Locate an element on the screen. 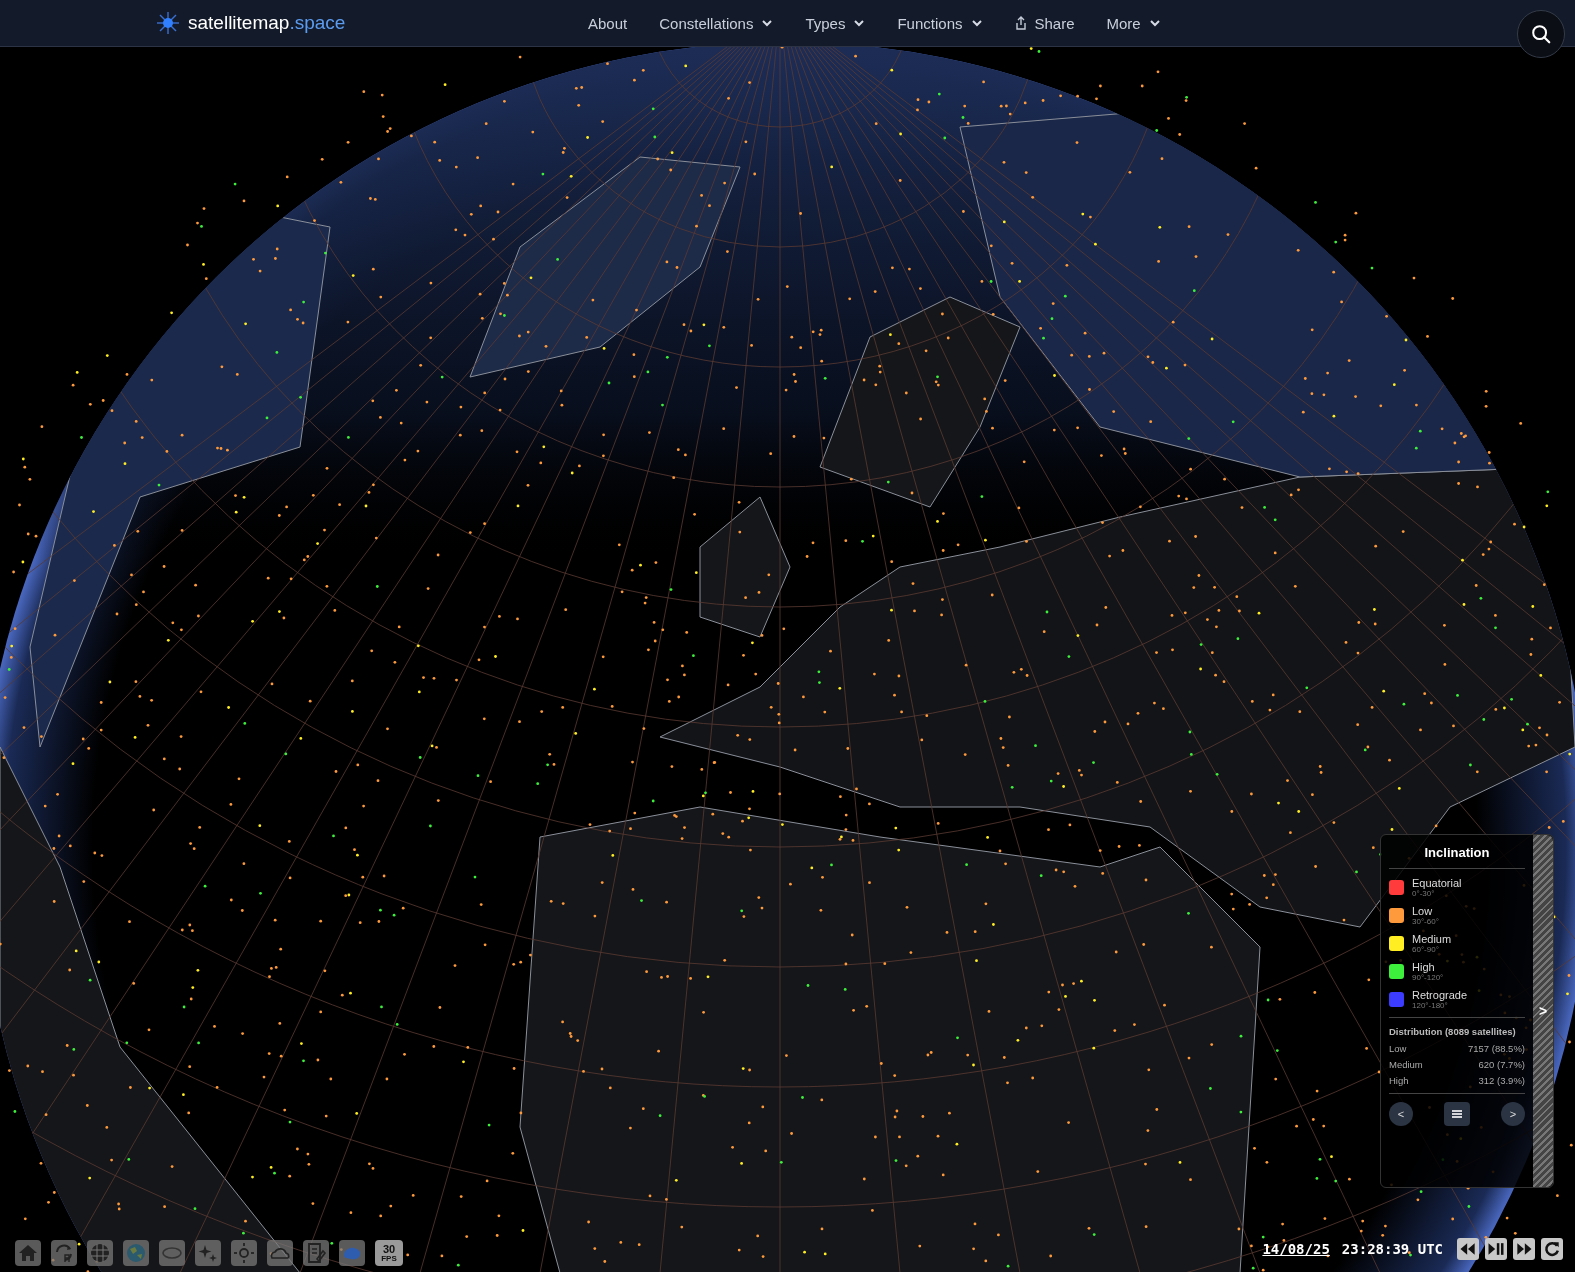 Image resolution: width=1575 pixels, height=1272 pixels. search-button is located at coordinates (1541, 34).